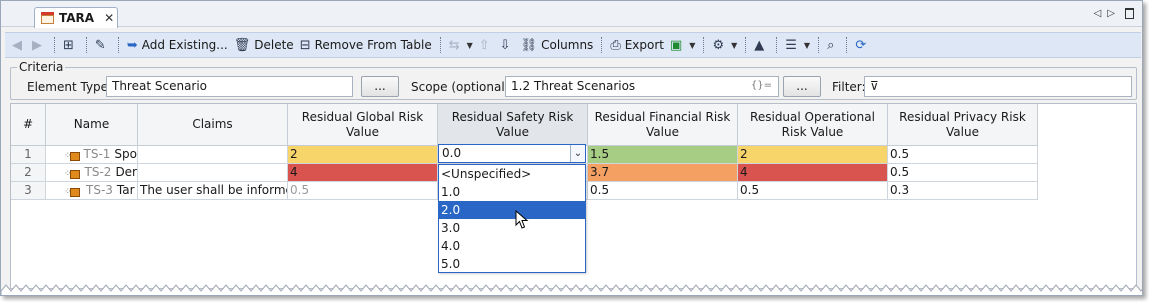  I want to click on forward-arrow-icon: ▶, so click(37, 45).